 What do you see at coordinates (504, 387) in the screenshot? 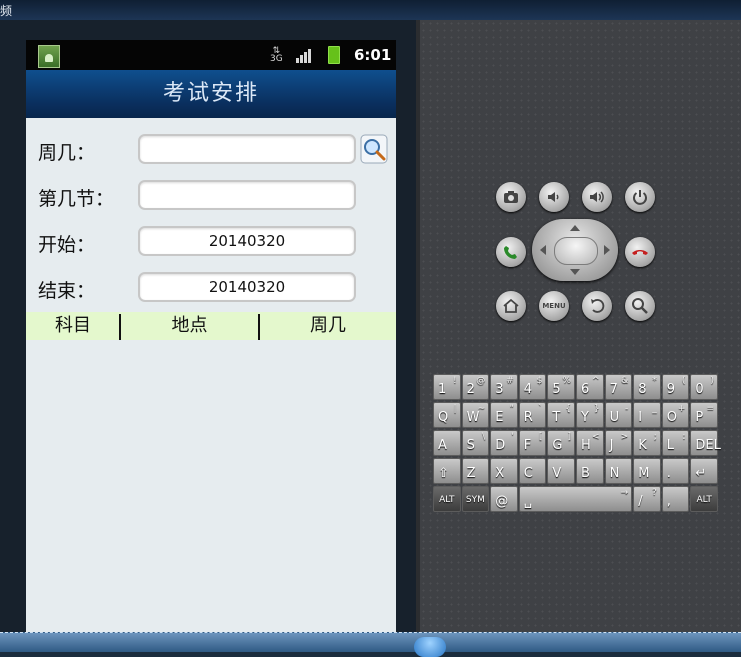
I see `key-0-2: 3 #` at bounding box center [504, 387].